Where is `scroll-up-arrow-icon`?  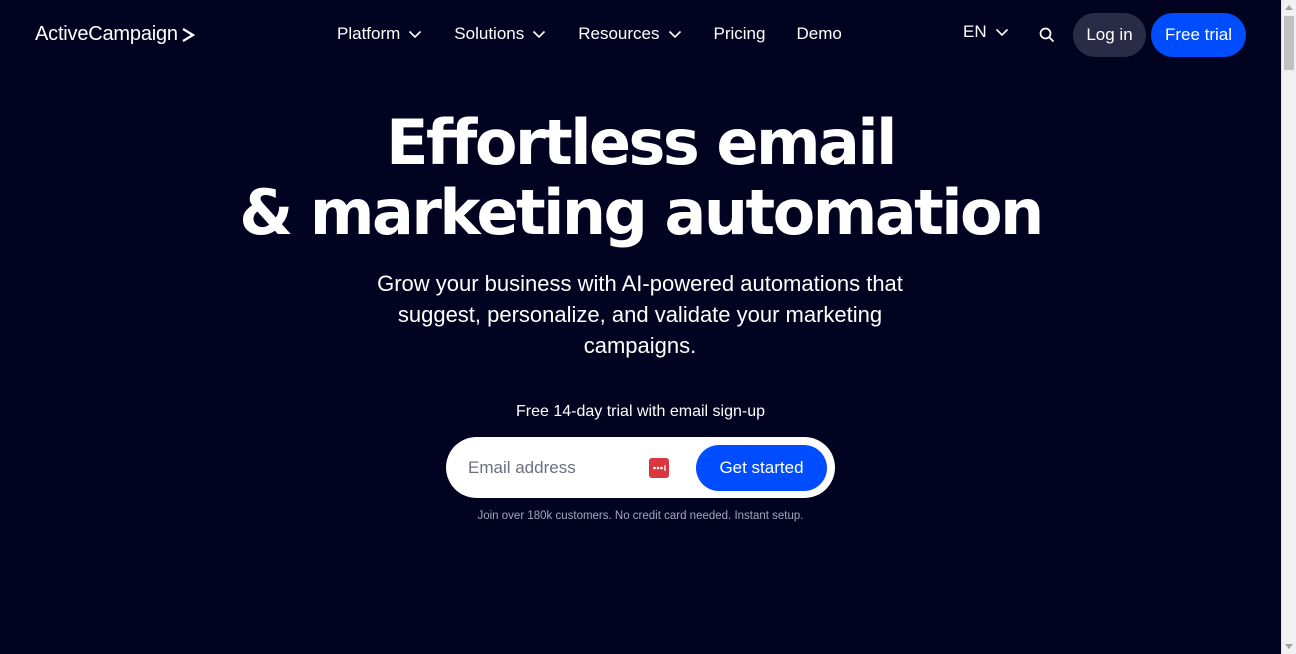 scroll-up-arrow-icon is located at coordinates (1289, 7).